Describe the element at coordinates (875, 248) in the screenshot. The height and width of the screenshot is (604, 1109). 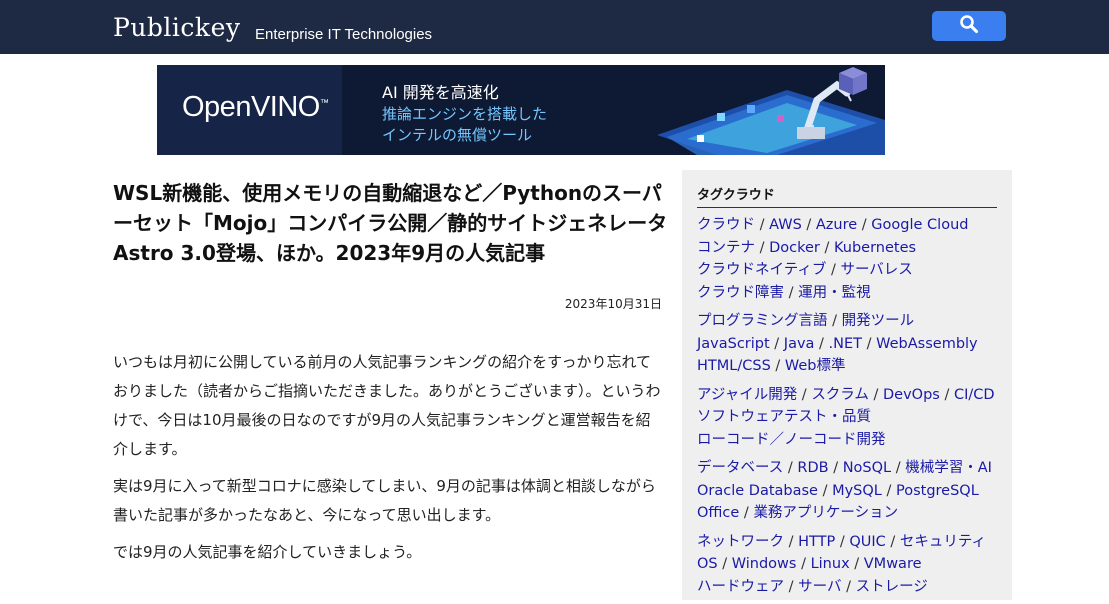
I see `tag-link: Kubernetes` at that location.